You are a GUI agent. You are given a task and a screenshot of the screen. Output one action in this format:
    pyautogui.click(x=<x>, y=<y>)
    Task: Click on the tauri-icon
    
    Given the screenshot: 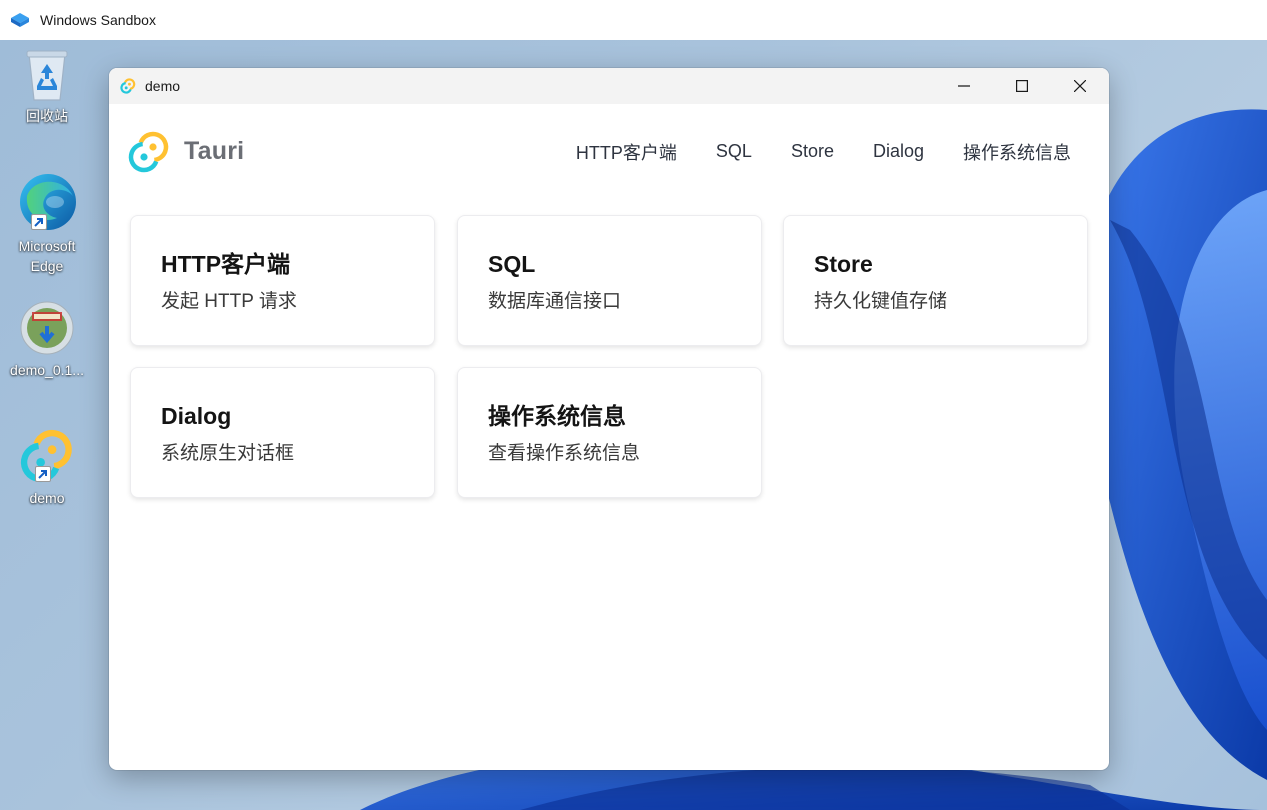 What is the action you would take?
    pyautogui.click(x=128, y=86)
    